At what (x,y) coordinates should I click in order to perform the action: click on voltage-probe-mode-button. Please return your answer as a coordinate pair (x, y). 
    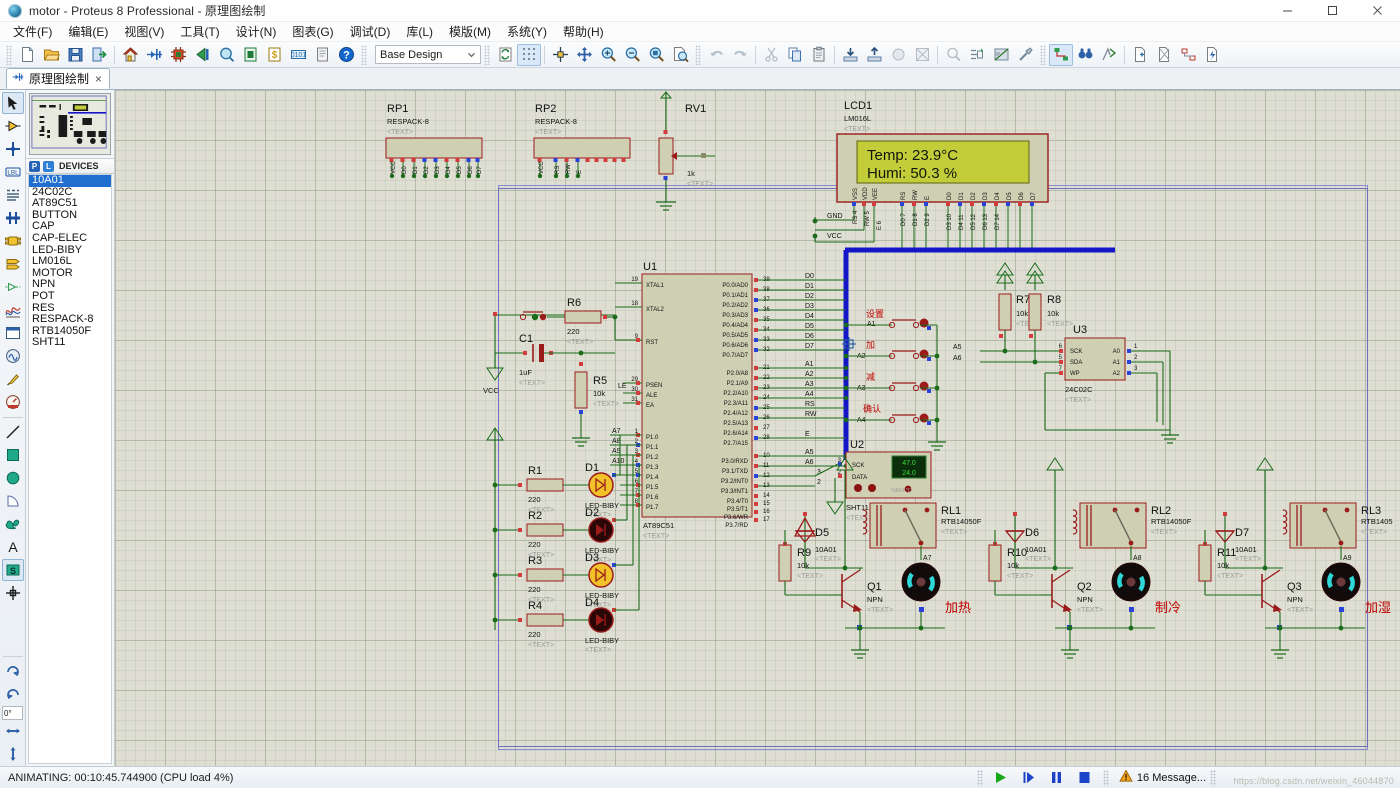
    Looking at the image, I should click on (13, 379).